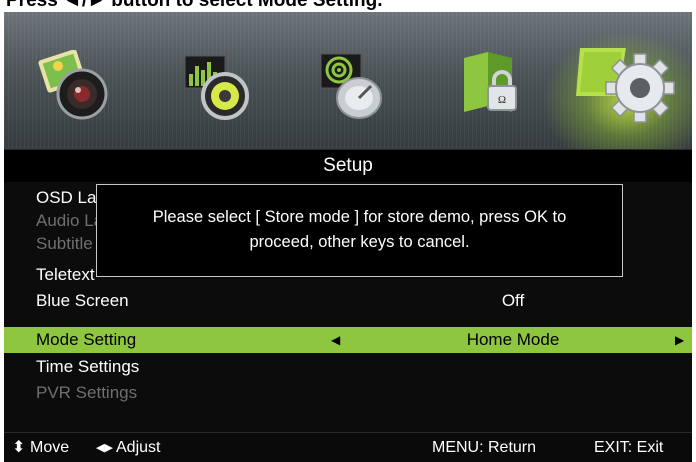  I want to click on svg-text: Ω, so click(502, 100).